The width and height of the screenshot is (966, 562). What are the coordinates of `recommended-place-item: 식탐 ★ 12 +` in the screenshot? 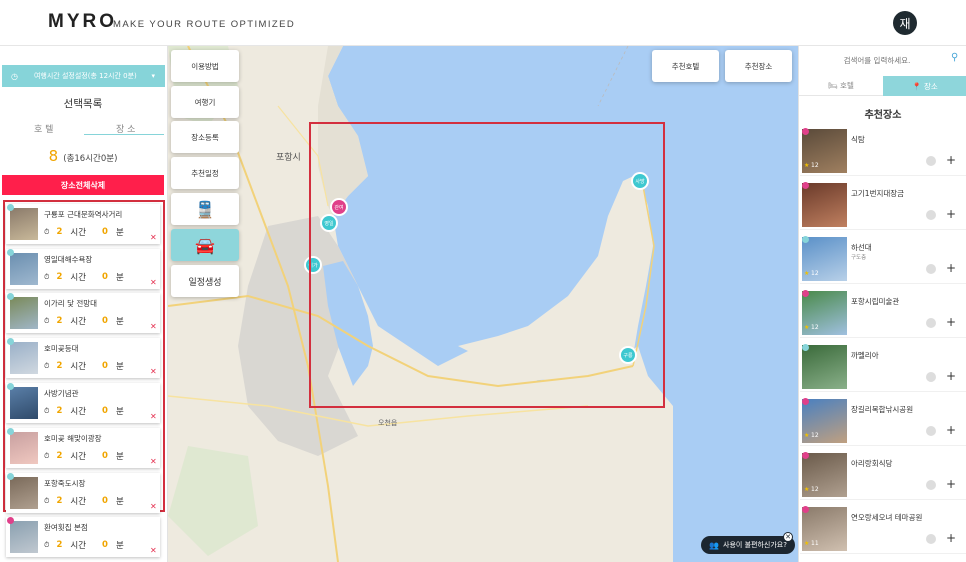 It's located at (883, 151).